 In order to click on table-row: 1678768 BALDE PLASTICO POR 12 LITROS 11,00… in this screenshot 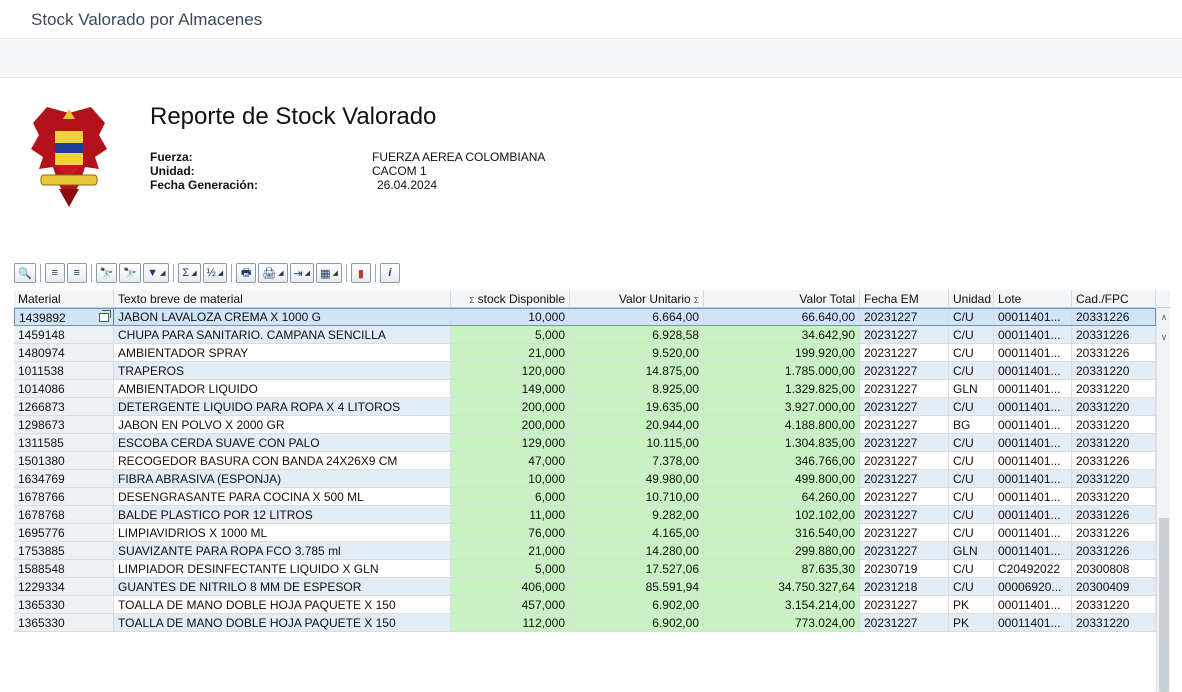, I will do `click(585, 515)`.